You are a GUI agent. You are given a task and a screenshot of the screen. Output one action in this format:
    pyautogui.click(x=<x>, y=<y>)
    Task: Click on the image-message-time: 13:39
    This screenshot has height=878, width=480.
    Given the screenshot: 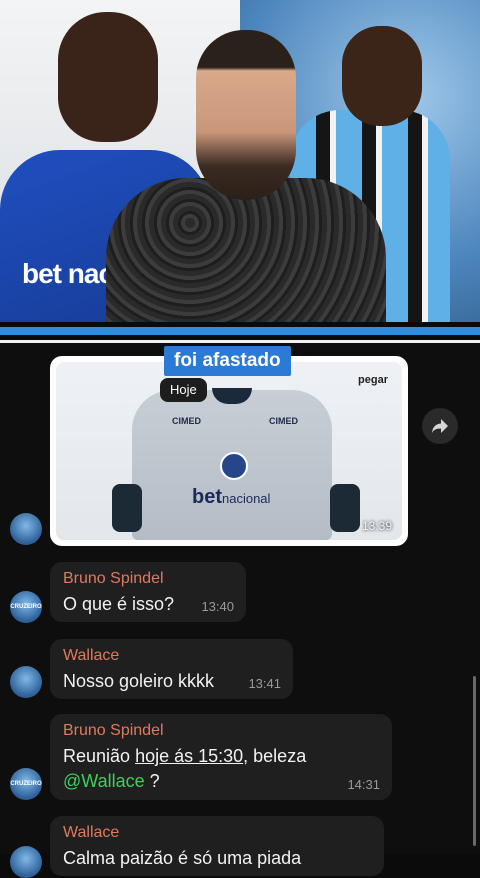 What is the action you would take?
    pyautogui.click(x=377, y=526)
    